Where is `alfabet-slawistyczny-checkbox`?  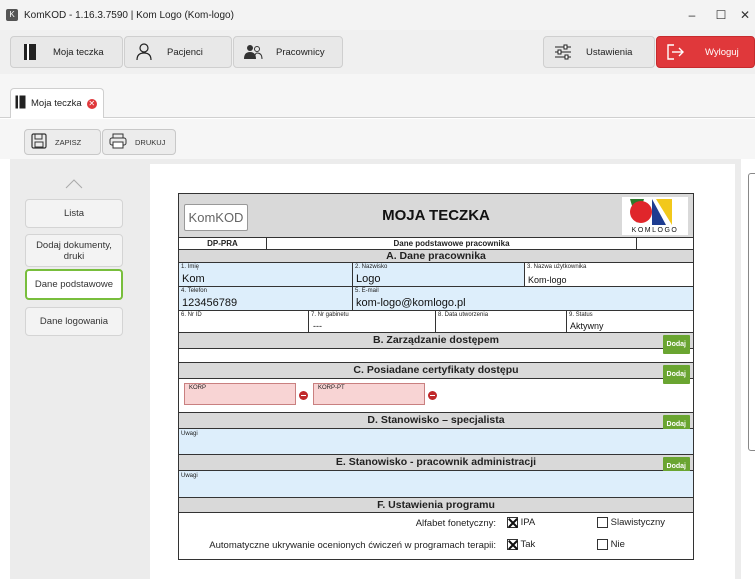 alfabet-slawistyczny-checkbox is located at coordinates (602, 522).